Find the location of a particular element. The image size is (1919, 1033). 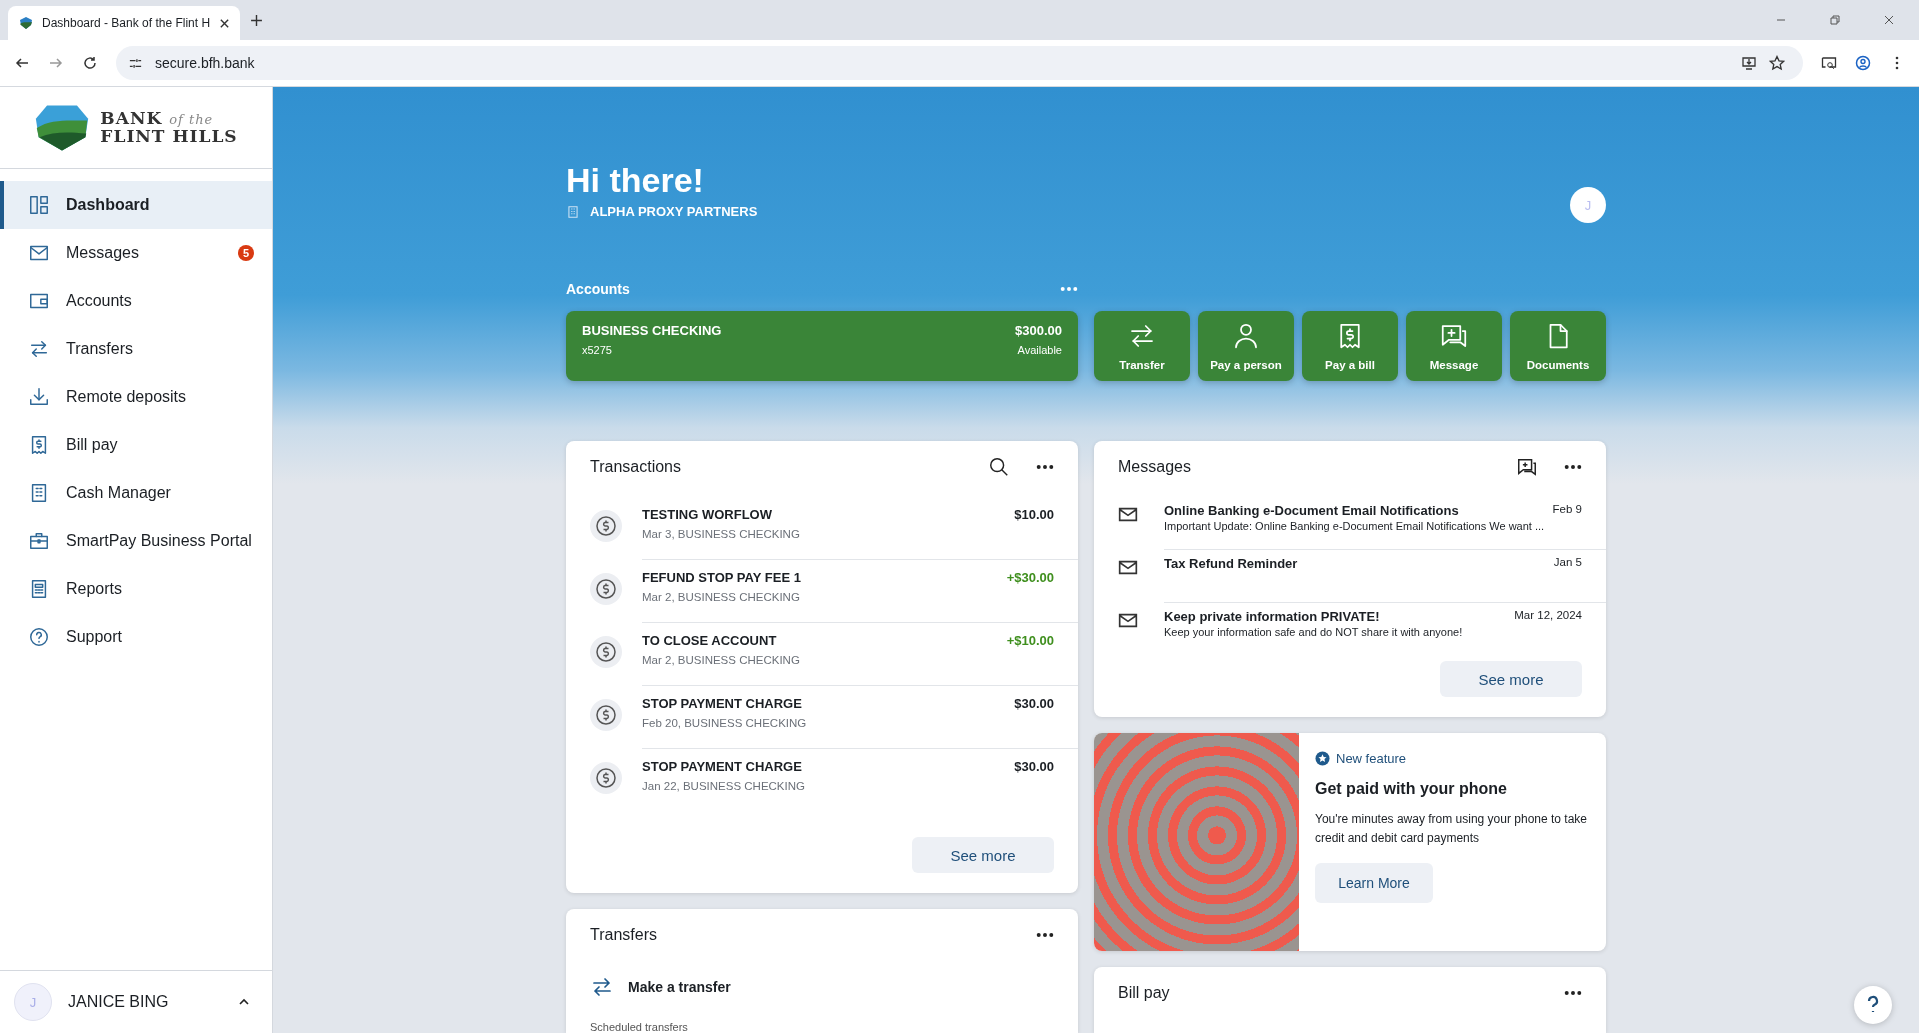

new-tab-icon is located at coordinates (256, 20).